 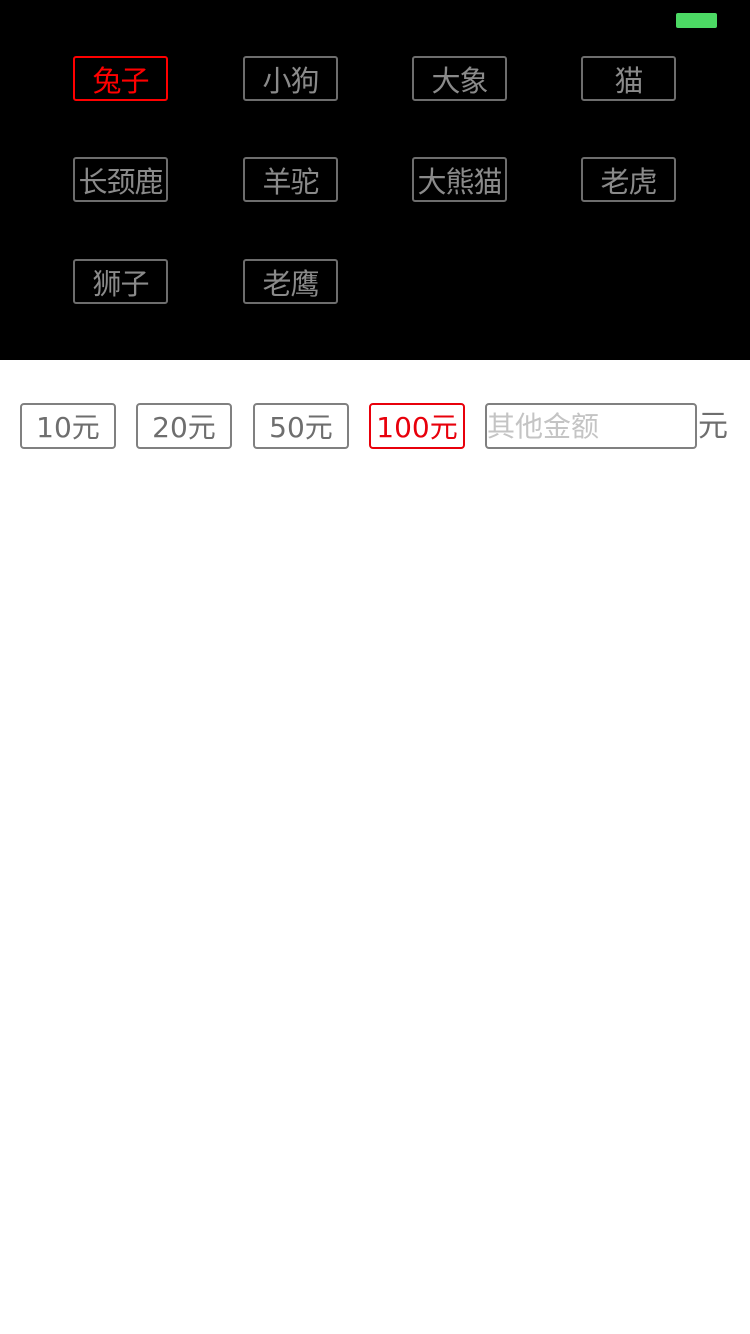 What do you see at coordinates (713, 426) in the screenshot?
I see `currency-unit-label: 元` at bounding box center [713, 426].